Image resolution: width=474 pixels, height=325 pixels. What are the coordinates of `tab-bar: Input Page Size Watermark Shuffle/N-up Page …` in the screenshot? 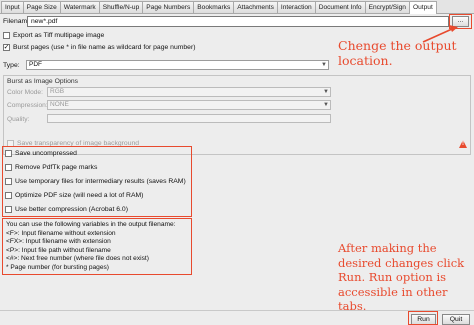 It's located at (237, 7).